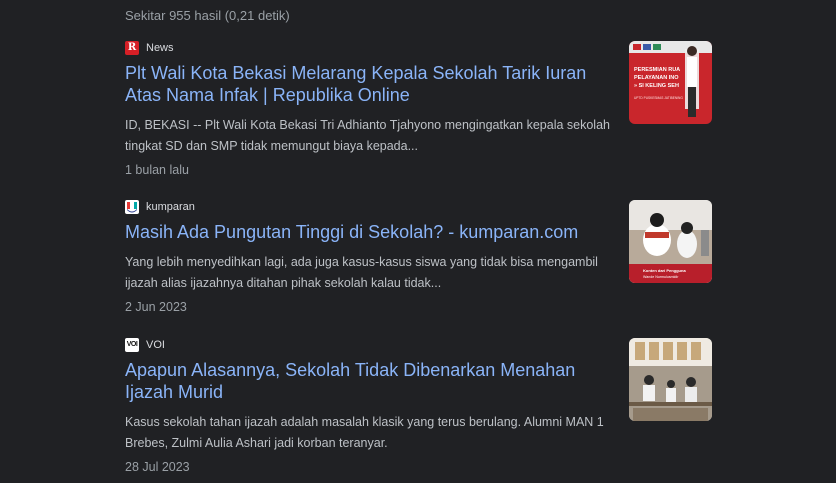  Describe the element at coordinates (157, 170) in the screenshot. I see `result-date: 1 bulan lalu` at that location.